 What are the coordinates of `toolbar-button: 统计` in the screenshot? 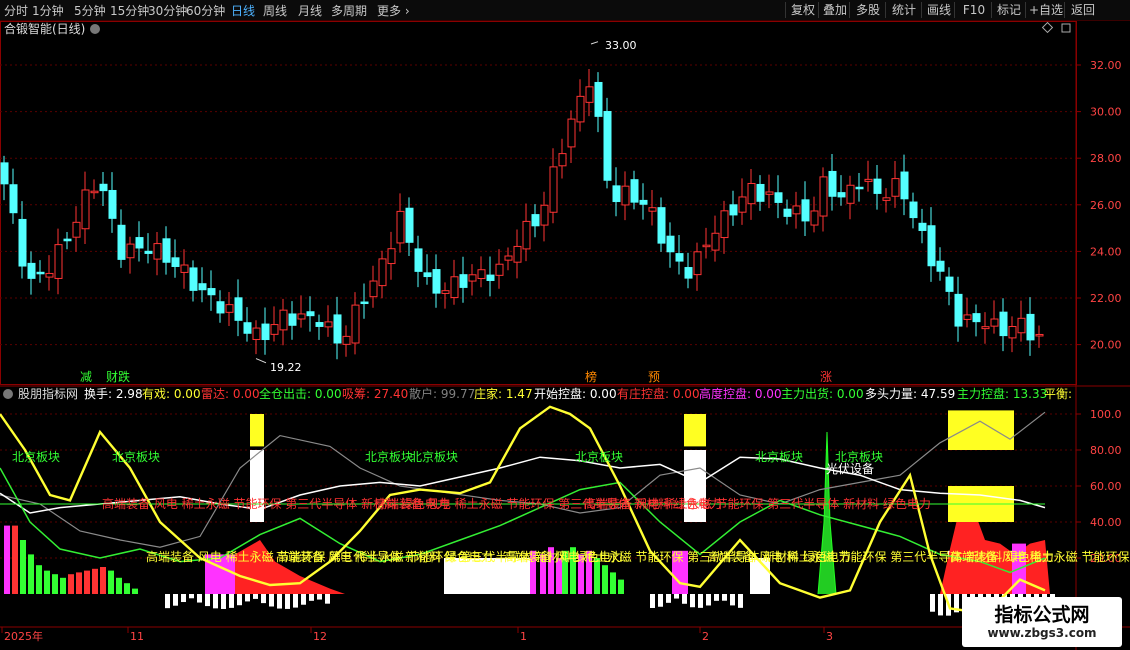 It's located at (904, 10).